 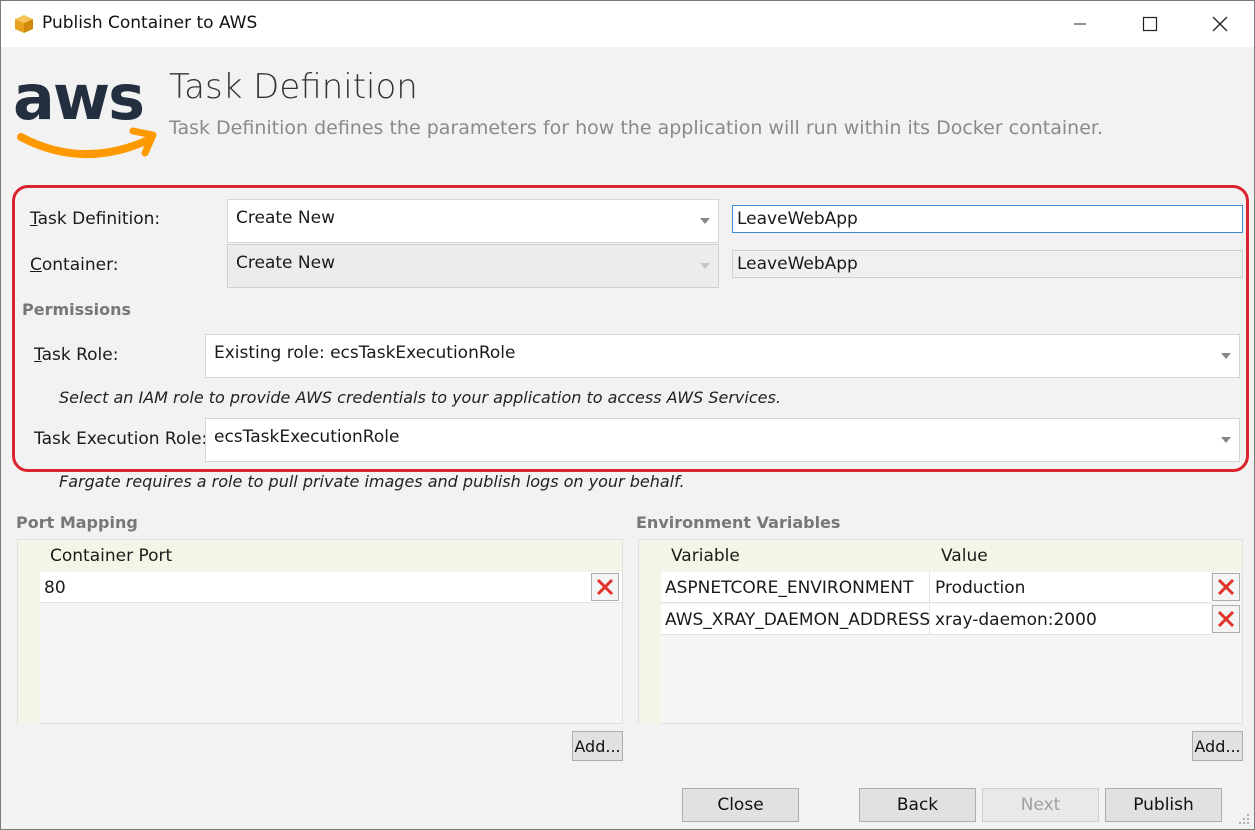 I want to click on table-row: AWS_XRAY_DAEMON_ADDRESS xray-daemon:2000, so click(x=936, y=619).